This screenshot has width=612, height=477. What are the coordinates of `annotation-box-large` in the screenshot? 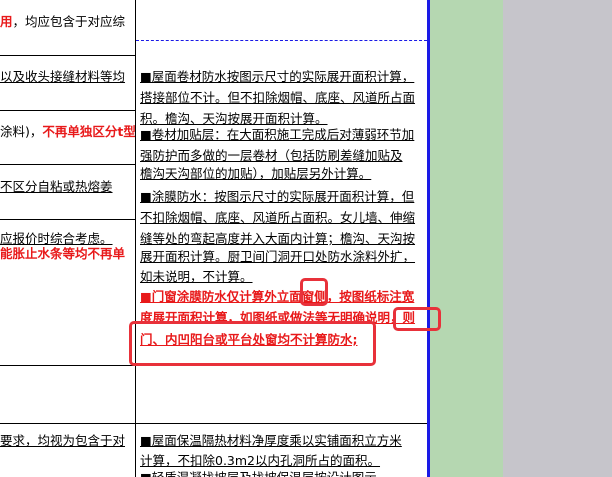 It's located at (252, 343).